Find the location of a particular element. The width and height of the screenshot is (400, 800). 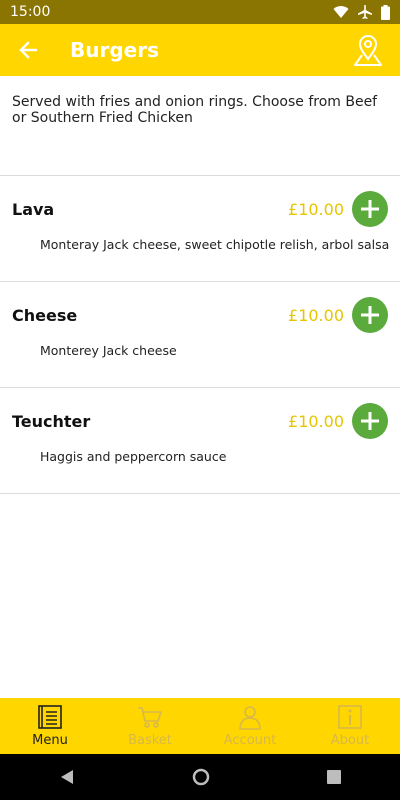

info-icon is located at coordinates (350, 717).